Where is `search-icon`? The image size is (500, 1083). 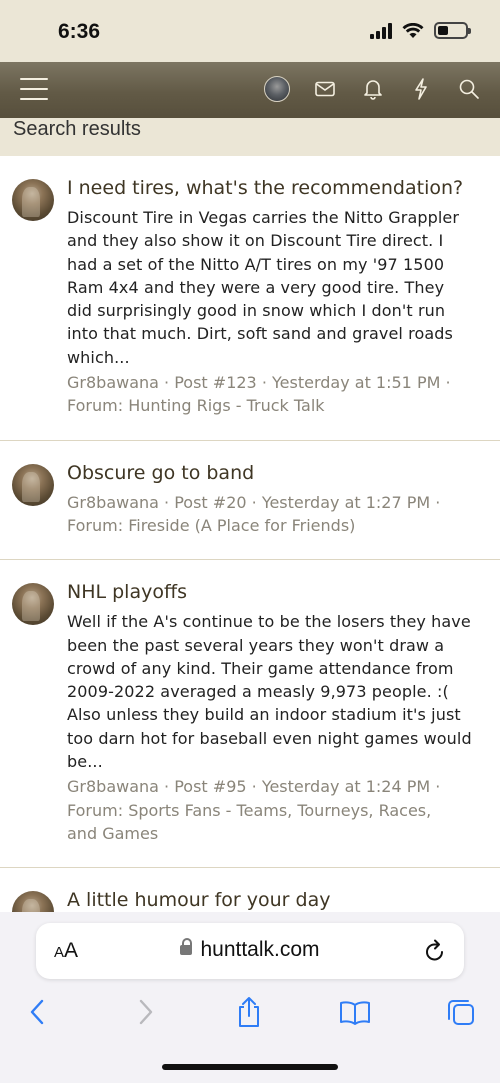 search-icon is located at coordinates (469, 89).